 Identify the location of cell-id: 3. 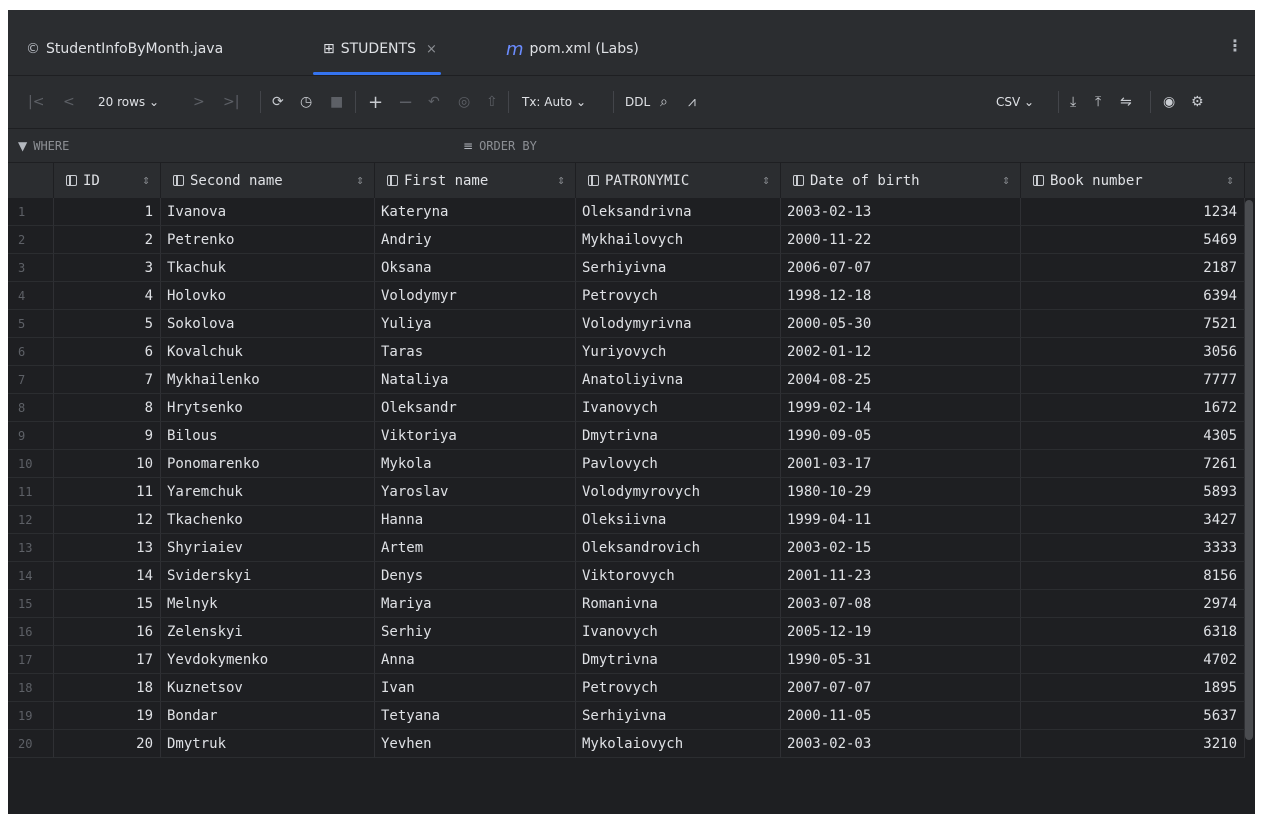
(107, 268).